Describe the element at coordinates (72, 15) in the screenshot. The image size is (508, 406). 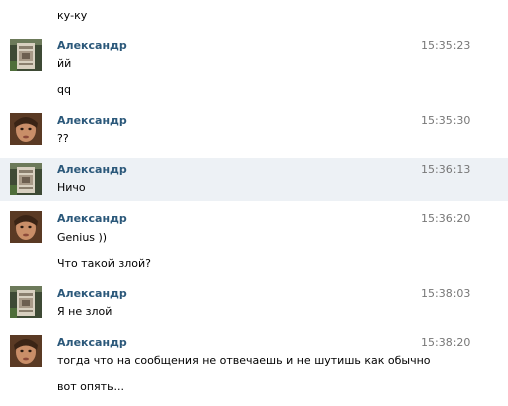
I see `message-text: ку-ку` at that location.